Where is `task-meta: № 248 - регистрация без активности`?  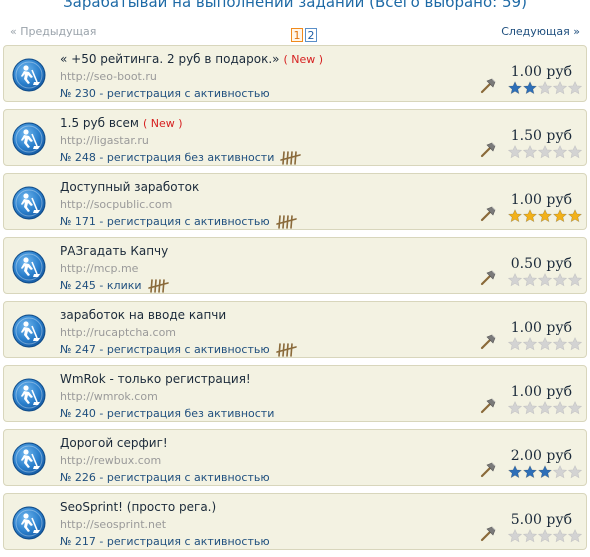 task-meta: № 248 - регистрация без активности is located at coordinates (181, 159).